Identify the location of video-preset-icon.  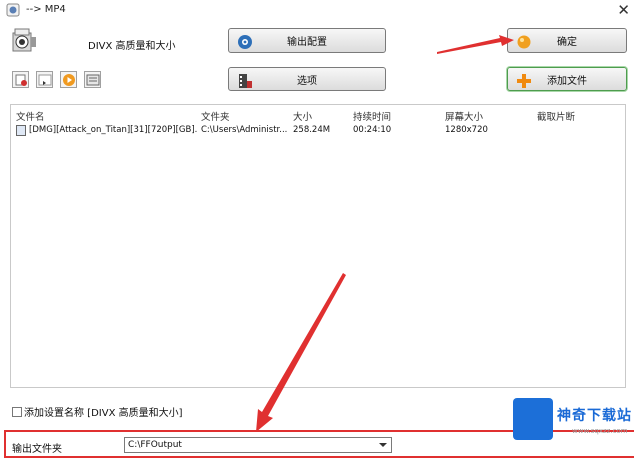
(24, 40).